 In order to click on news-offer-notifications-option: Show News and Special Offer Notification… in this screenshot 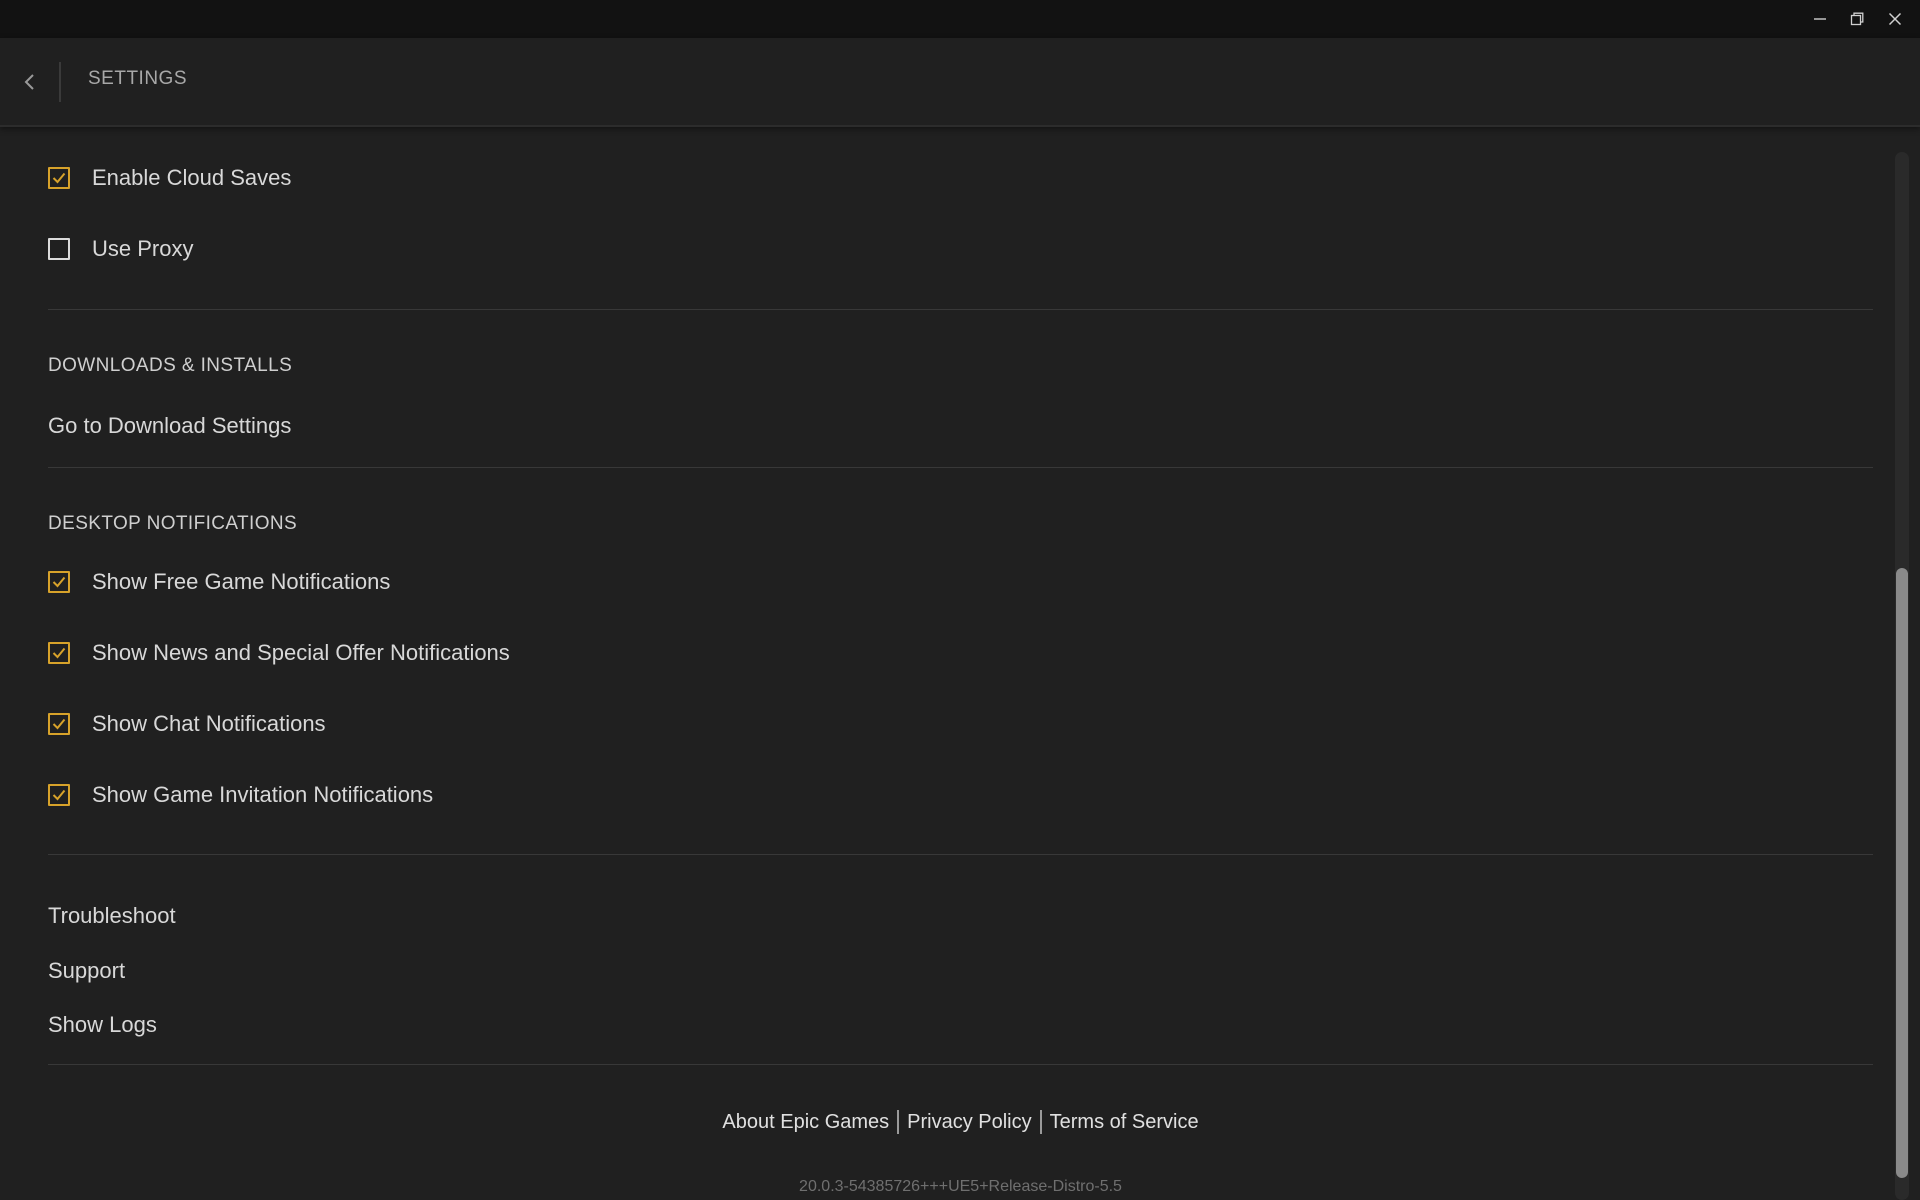, I will do `click(279, 653)`.